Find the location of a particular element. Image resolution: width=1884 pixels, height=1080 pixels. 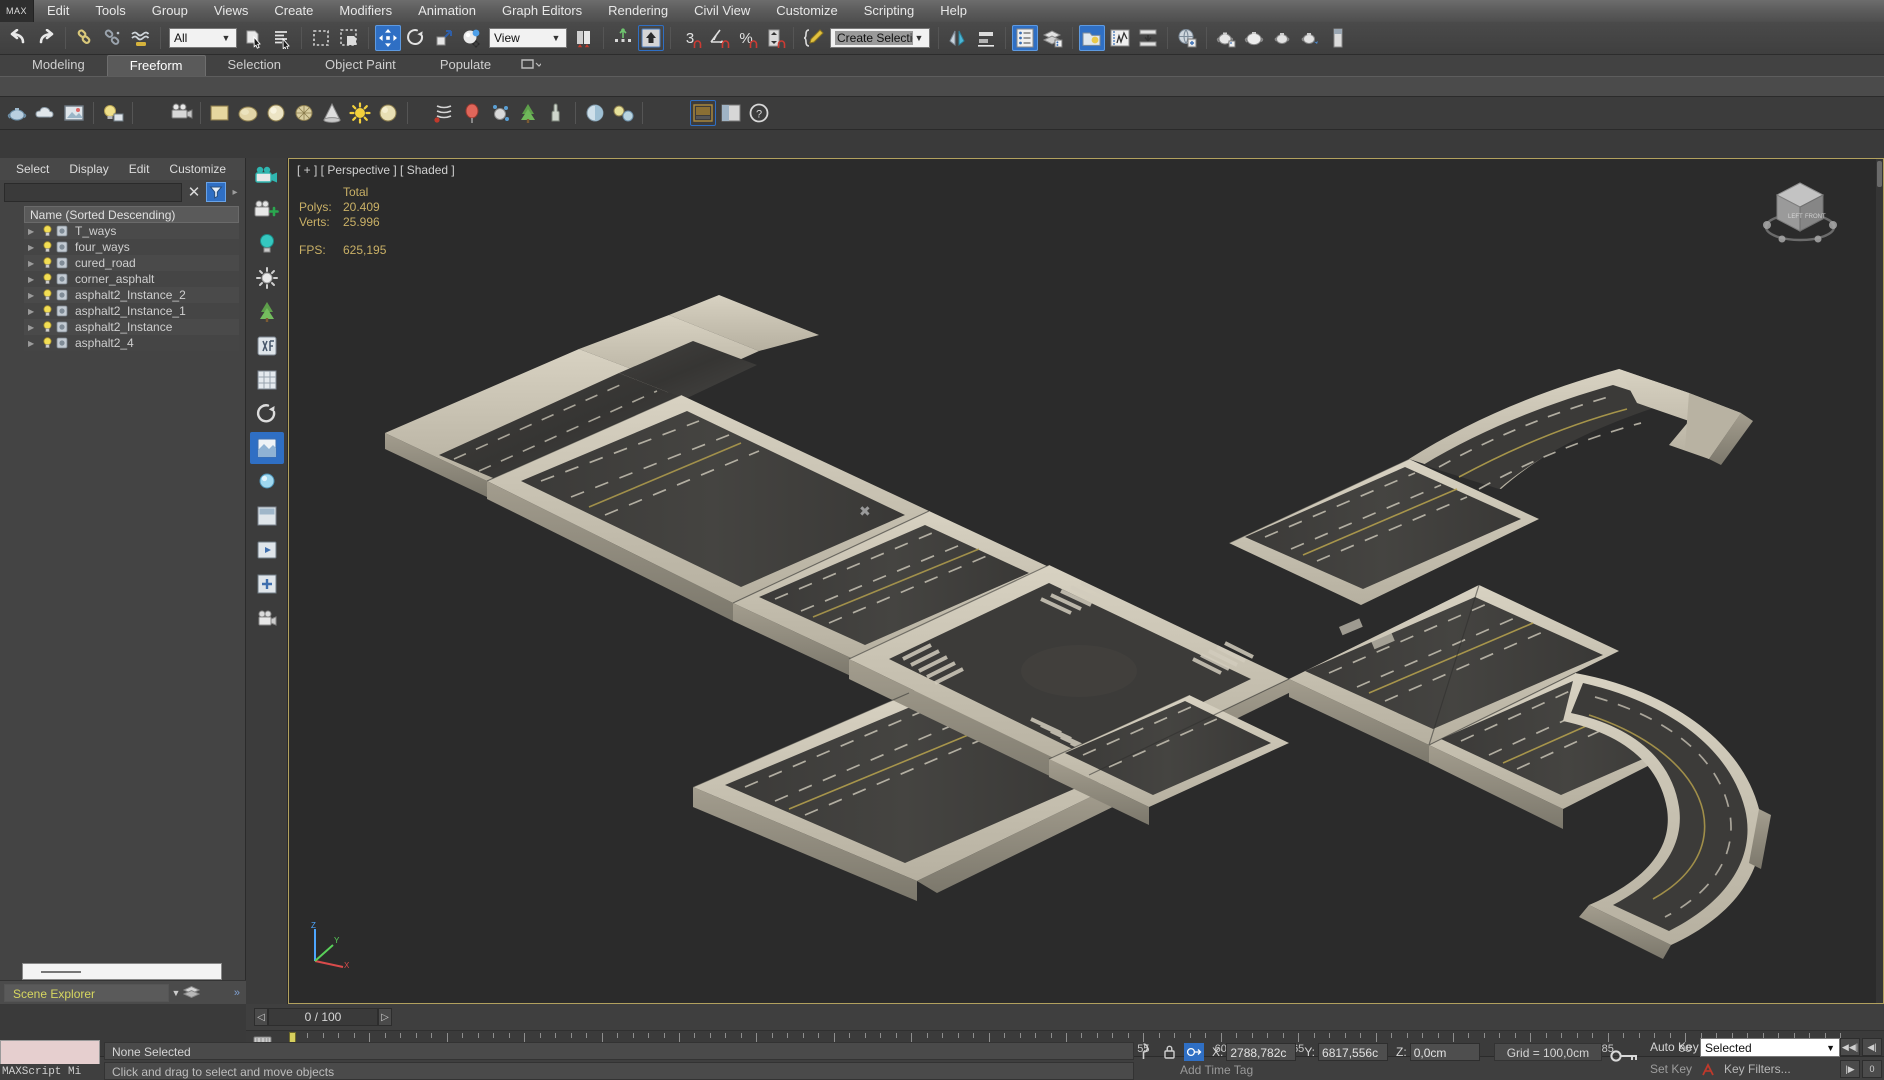

z-coordinate-field: Z: 0,0cm is located at coordinates (1436, 1052).